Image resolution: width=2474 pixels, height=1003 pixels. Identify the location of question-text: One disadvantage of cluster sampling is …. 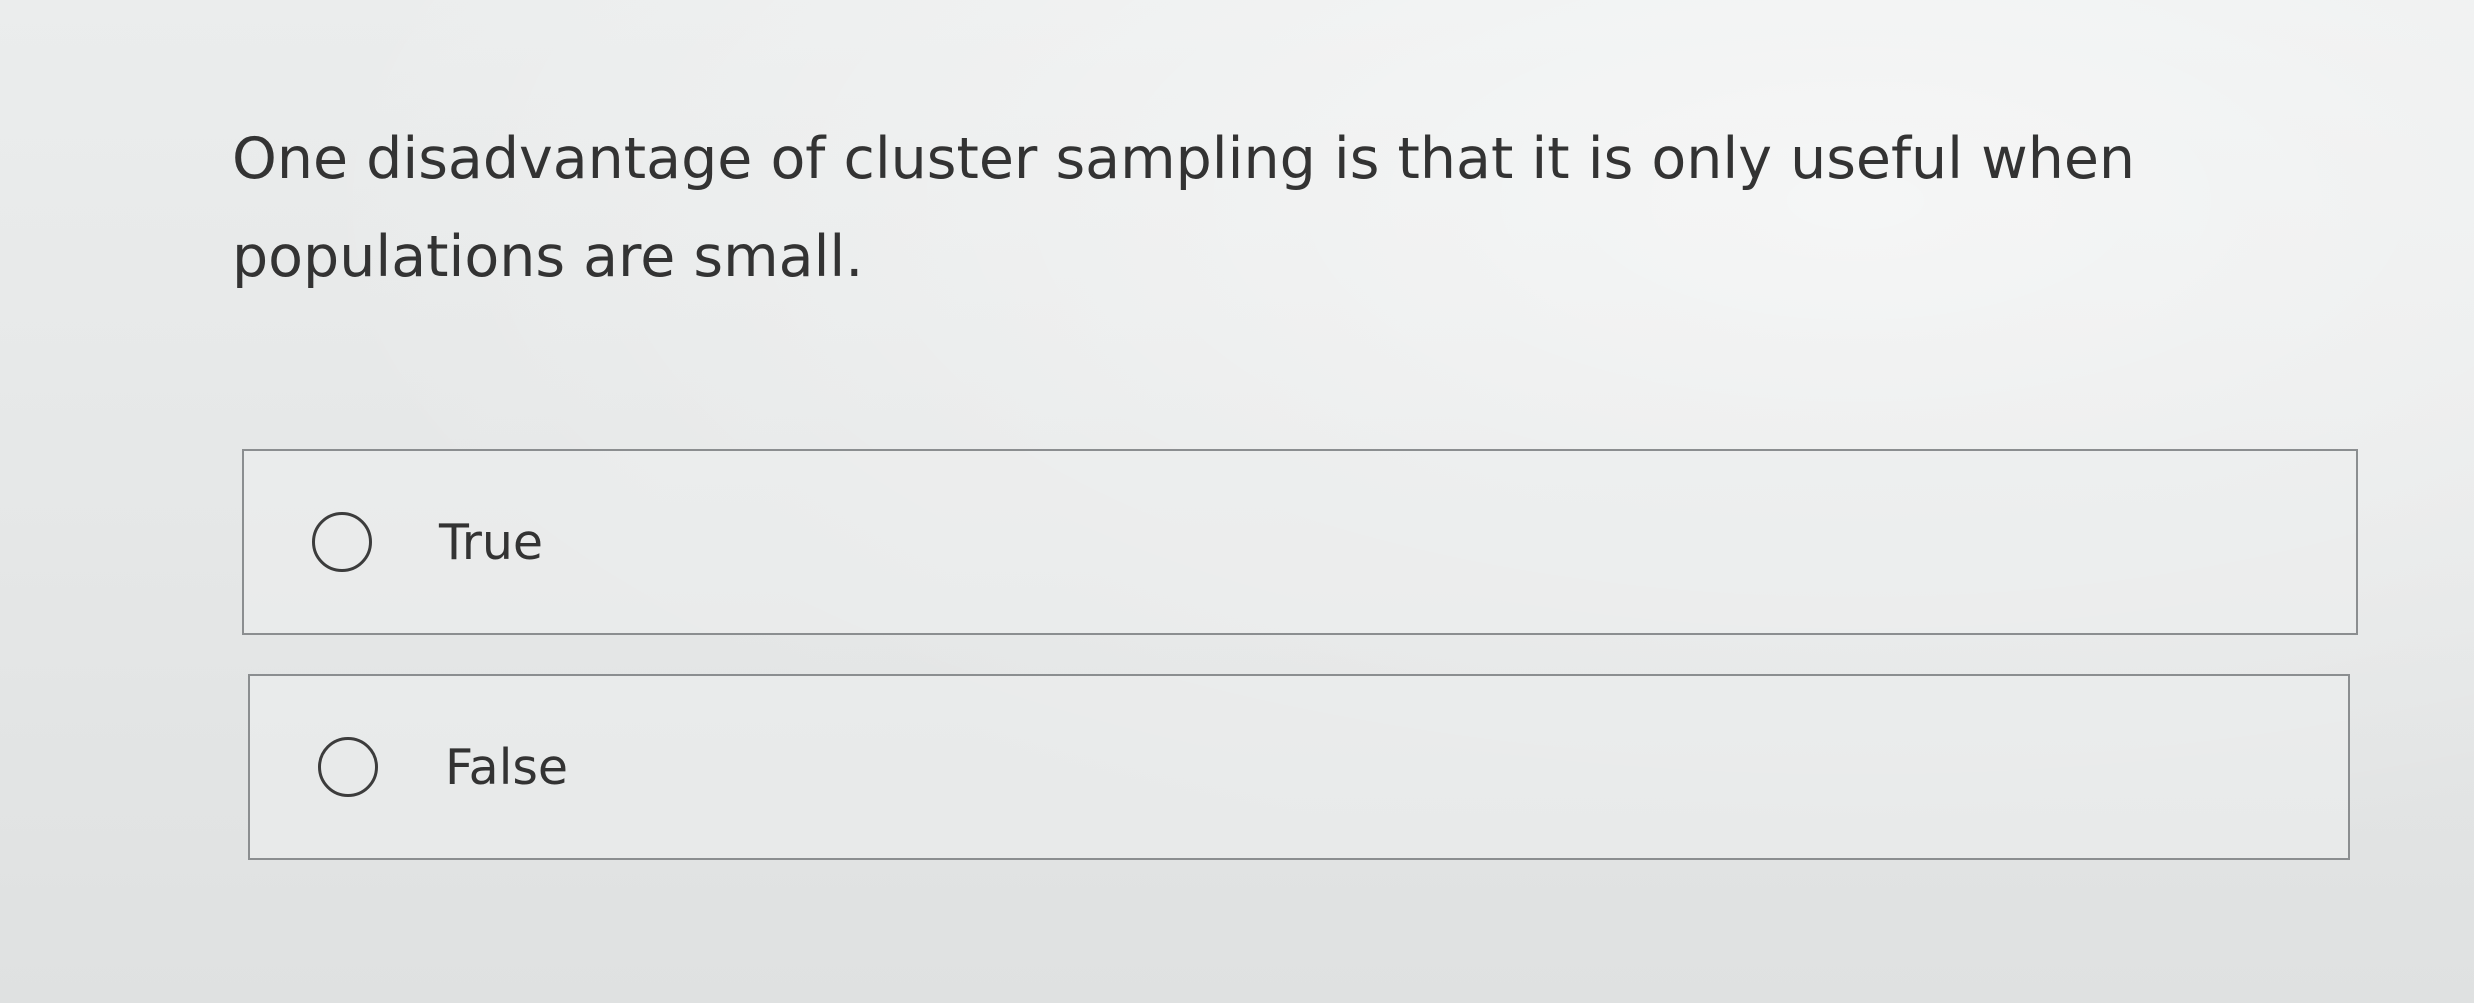
(1184, 208).